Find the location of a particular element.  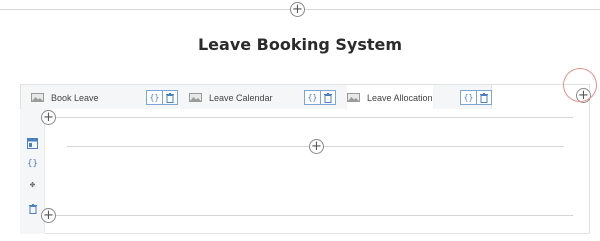

tab-toolbar-leave-calendar: {} is located at coordinates (320, 97).